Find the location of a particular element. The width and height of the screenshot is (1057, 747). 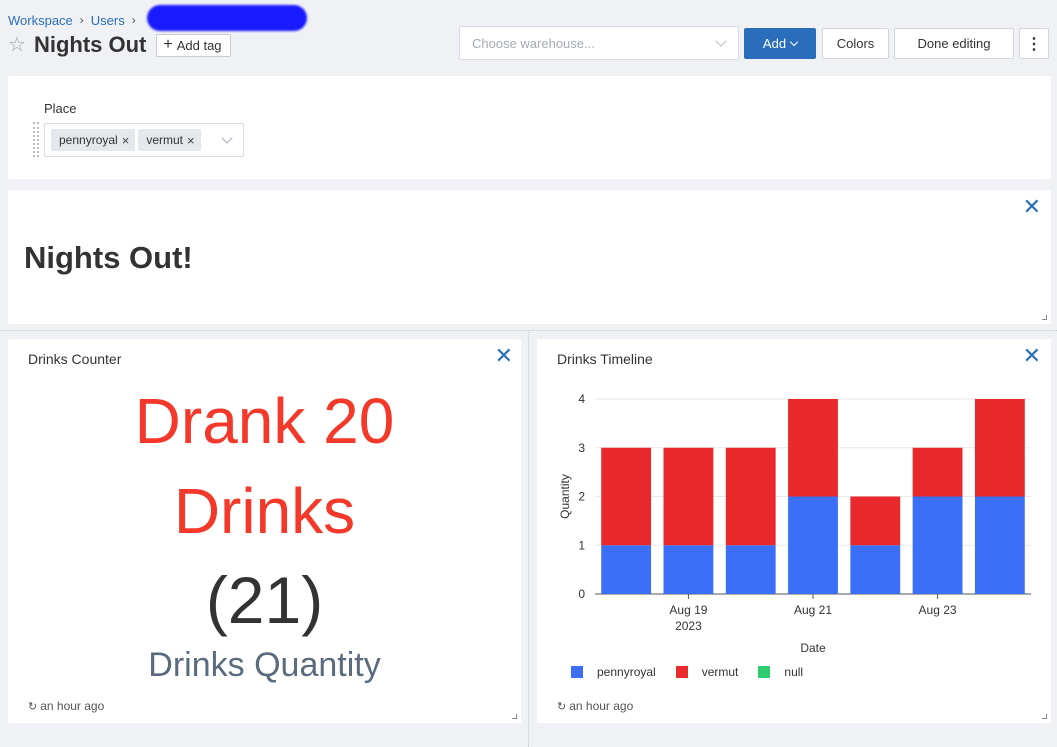

filter-panel: Place pennyroyal × vermut × is located at coordinates (529, 127).